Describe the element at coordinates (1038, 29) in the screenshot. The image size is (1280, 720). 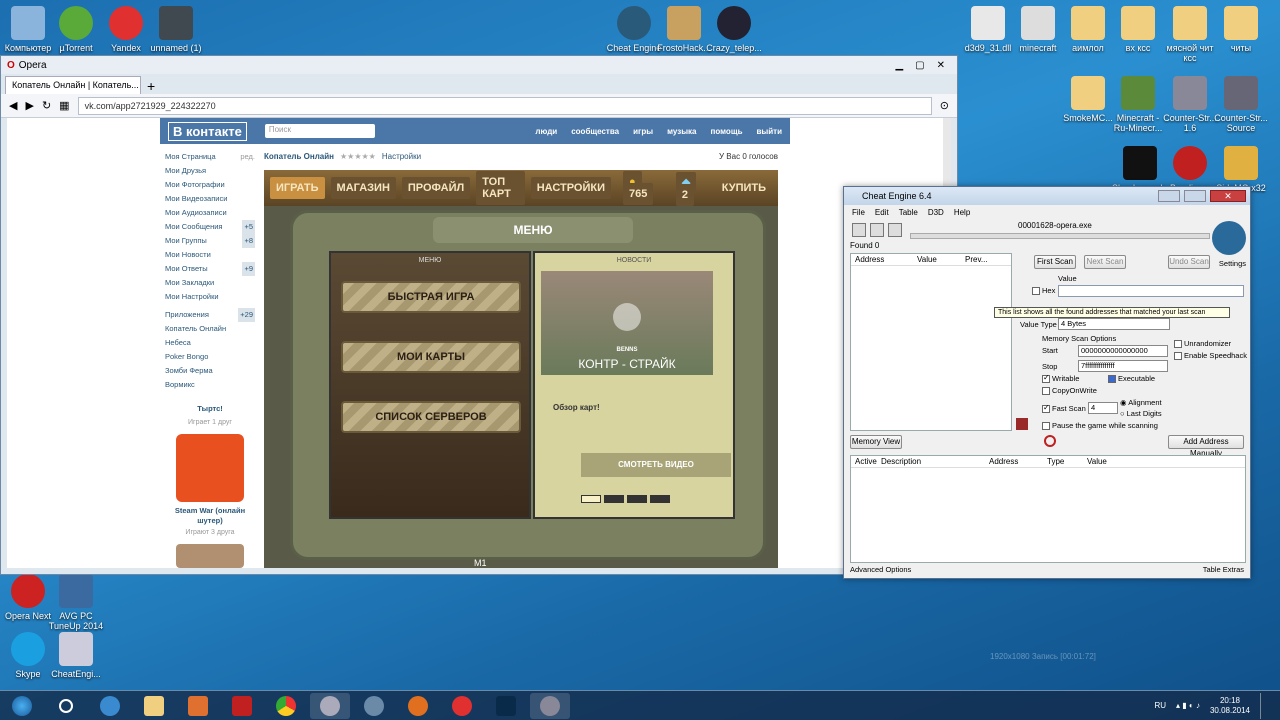
I see `minecraft-file-icon: minecraft` at that location.